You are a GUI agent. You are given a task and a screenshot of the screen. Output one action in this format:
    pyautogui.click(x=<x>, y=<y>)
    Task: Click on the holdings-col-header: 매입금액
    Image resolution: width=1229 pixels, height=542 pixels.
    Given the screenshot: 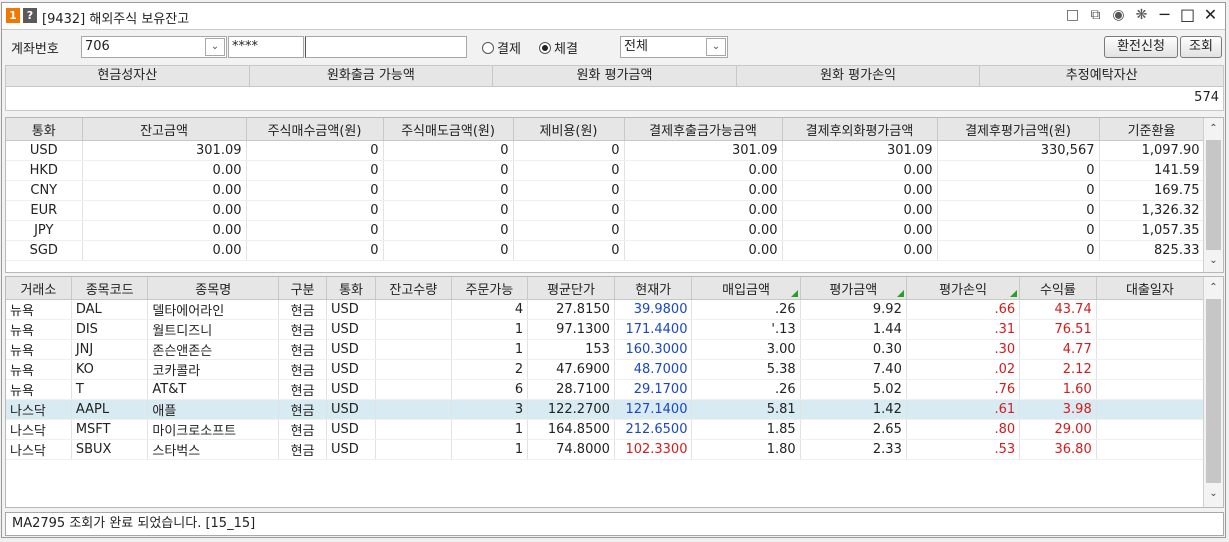 What is the action you would take?
    pyautogui.click(x=746, y=288)
    